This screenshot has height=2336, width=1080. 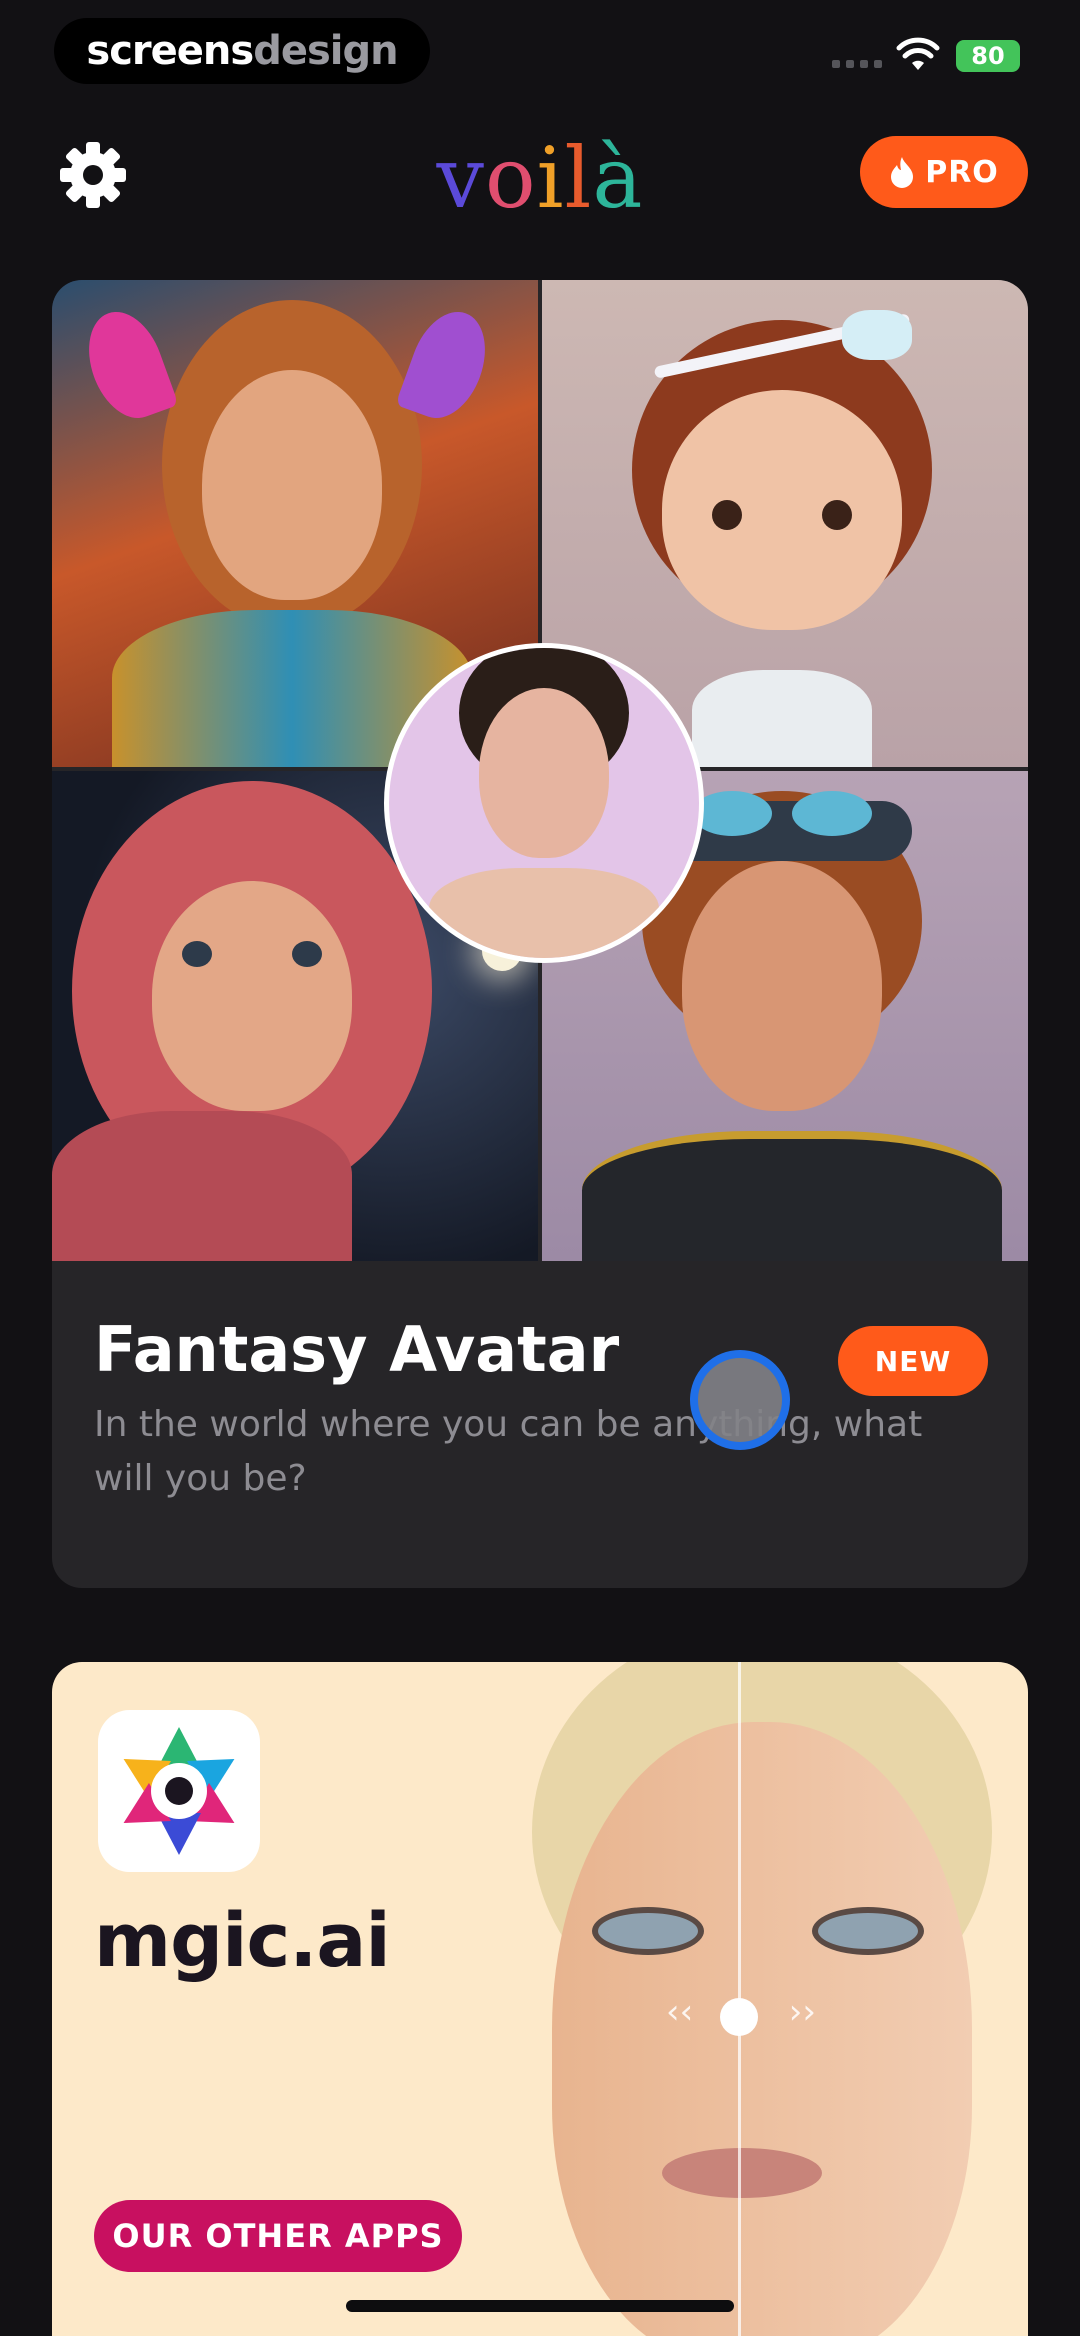 I want to click on touch-indicator, so click(x=740, y=1400).